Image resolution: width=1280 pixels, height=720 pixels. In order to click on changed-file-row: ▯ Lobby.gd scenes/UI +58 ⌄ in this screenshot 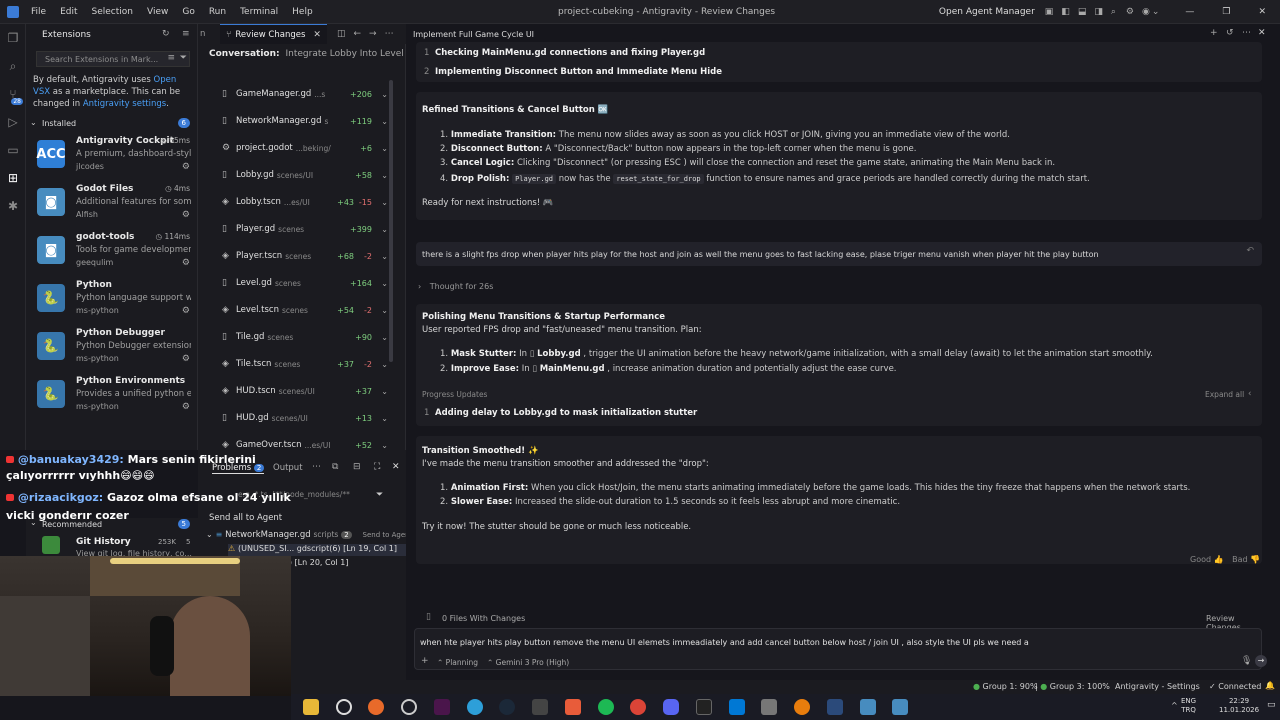, I will do `click(305, 175)`.